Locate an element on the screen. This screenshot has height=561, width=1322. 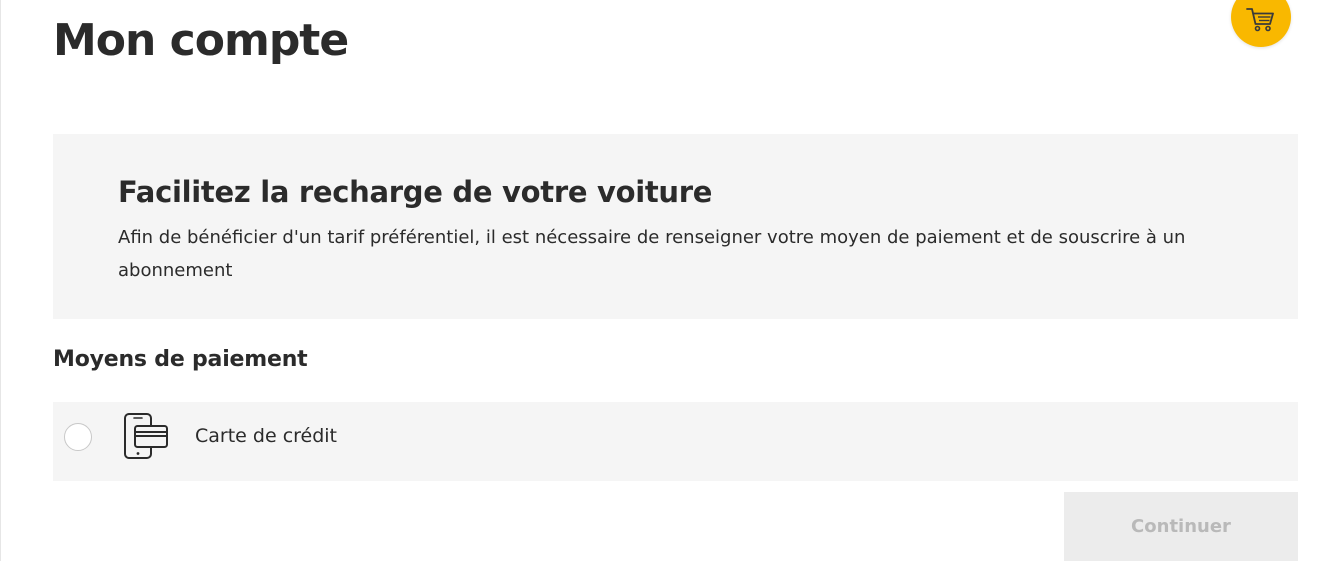
payment-option-credit-card: Carte de crédit is located at coordinates (675, 441).